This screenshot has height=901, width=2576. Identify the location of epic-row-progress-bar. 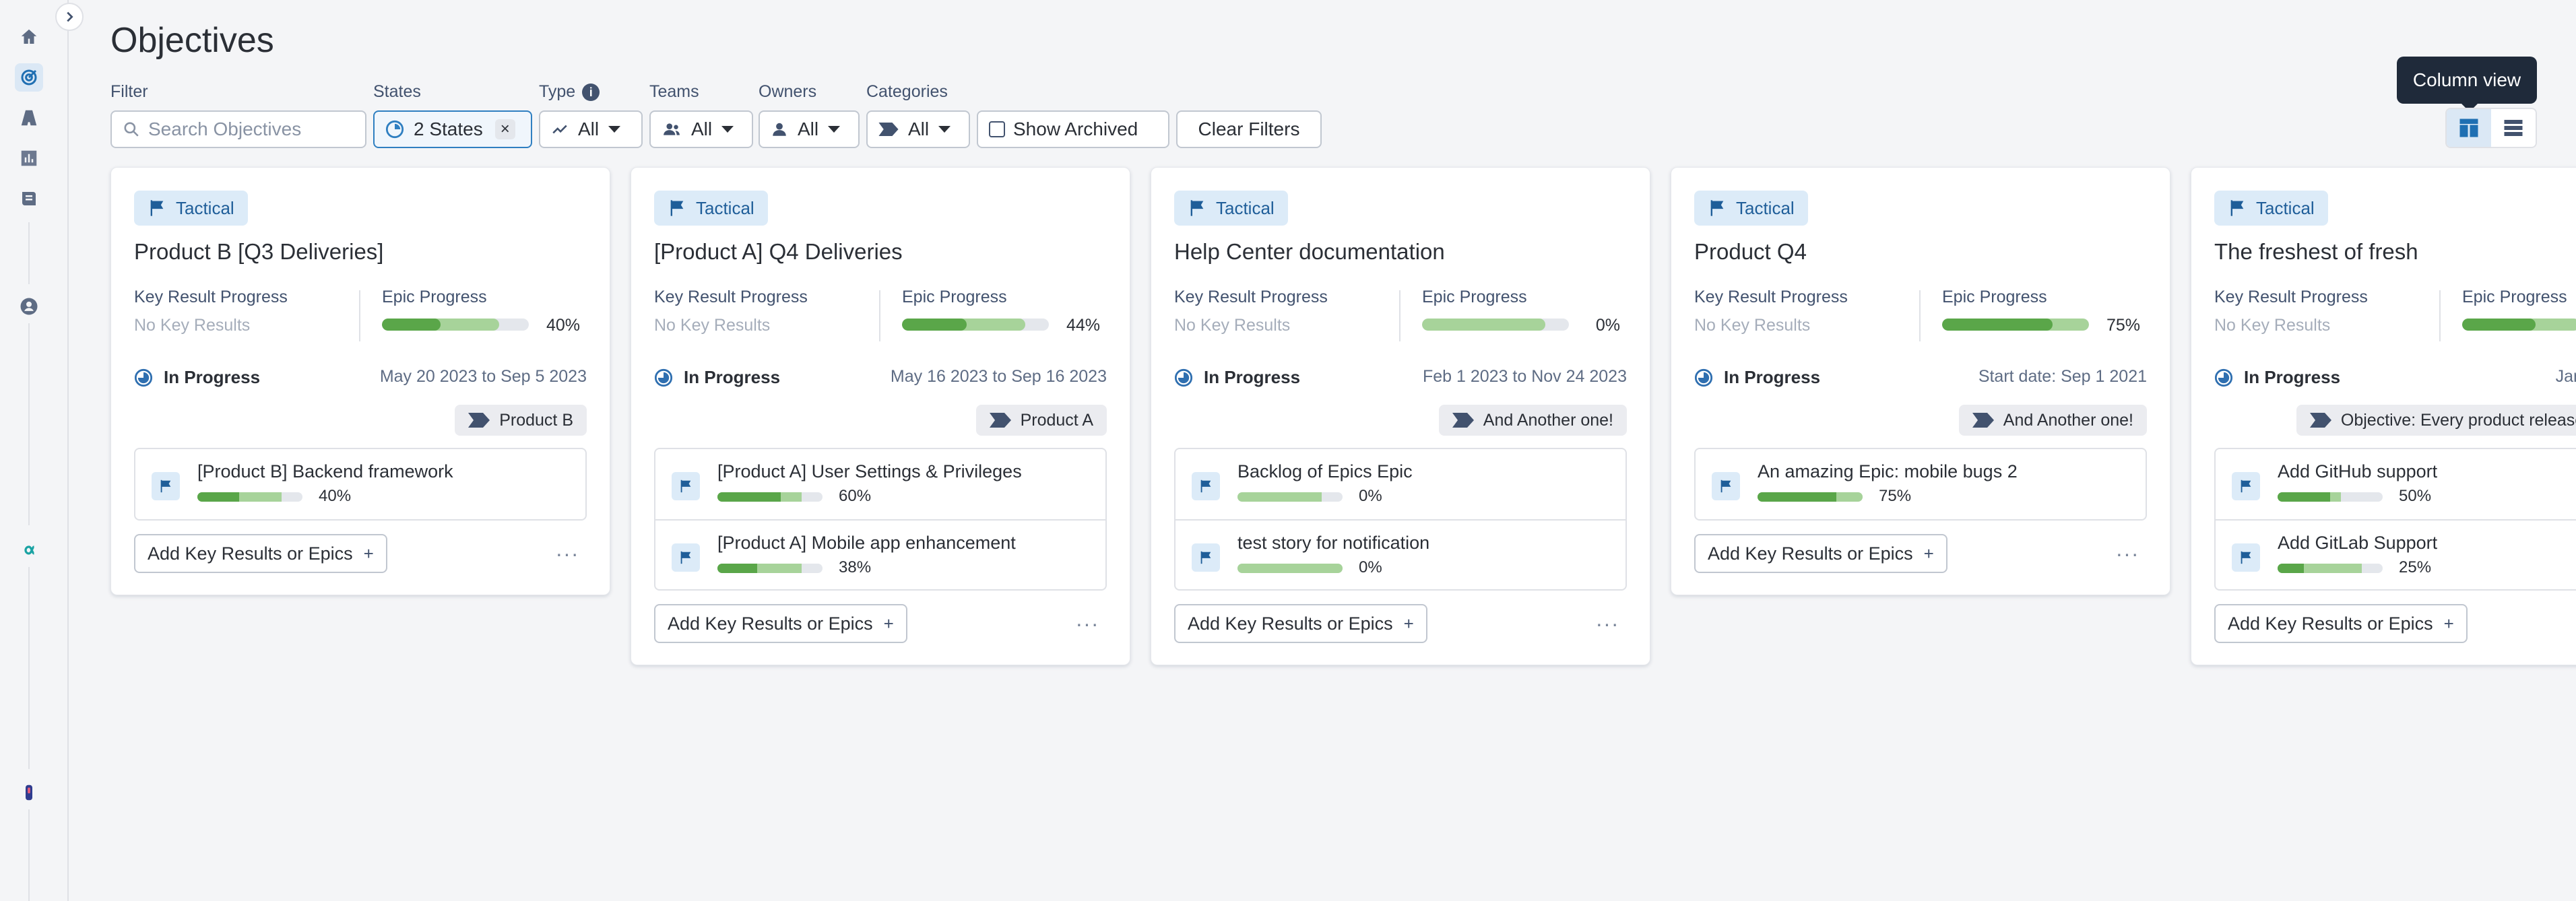
(1810, 497).